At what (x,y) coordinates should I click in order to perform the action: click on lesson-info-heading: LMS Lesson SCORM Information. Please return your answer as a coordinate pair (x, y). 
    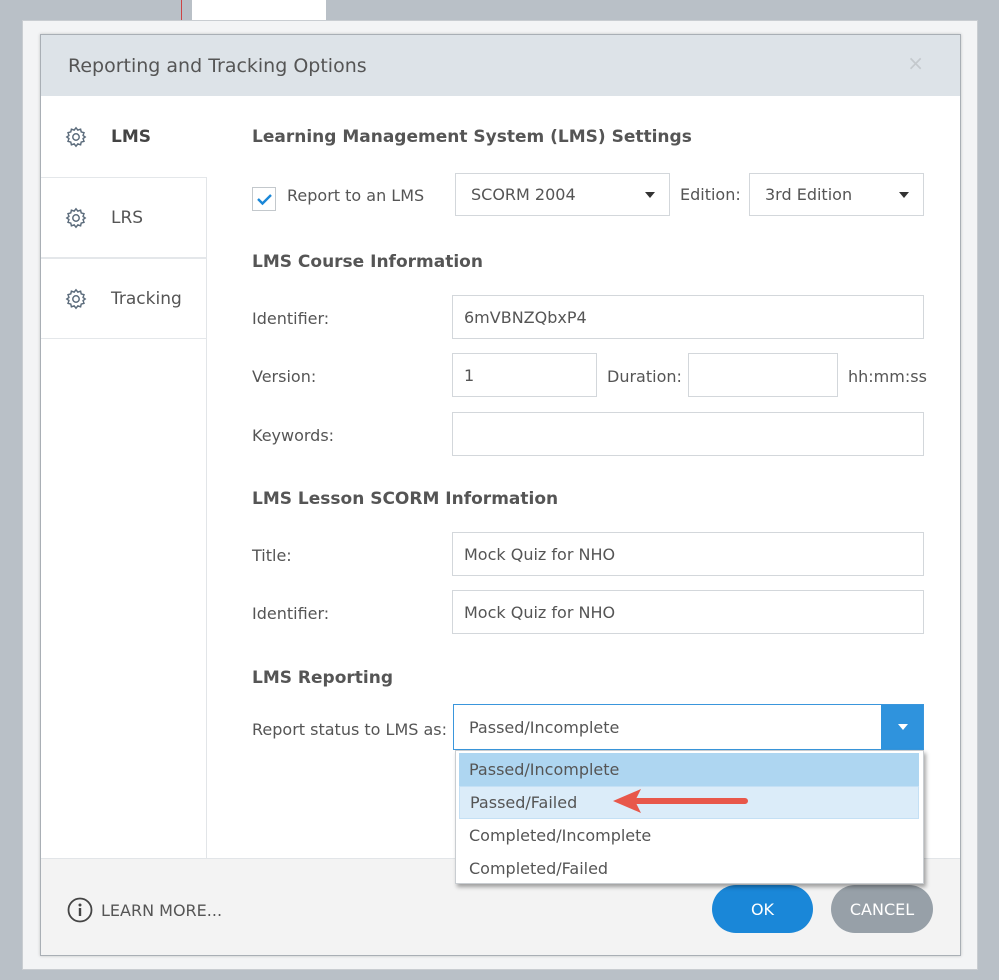
    Looking at the image, I should click on (405, 499).